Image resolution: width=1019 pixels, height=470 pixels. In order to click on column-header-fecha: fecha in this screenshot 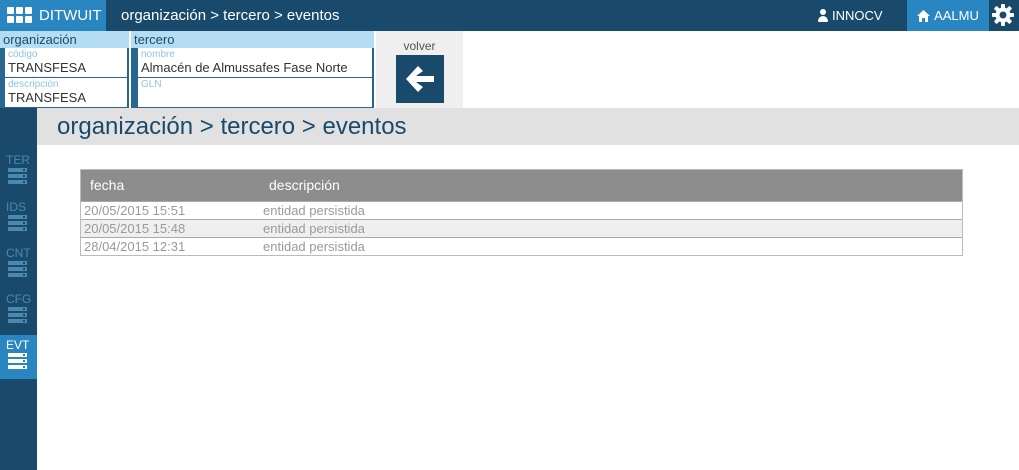, I will do `click(107, 185)`.